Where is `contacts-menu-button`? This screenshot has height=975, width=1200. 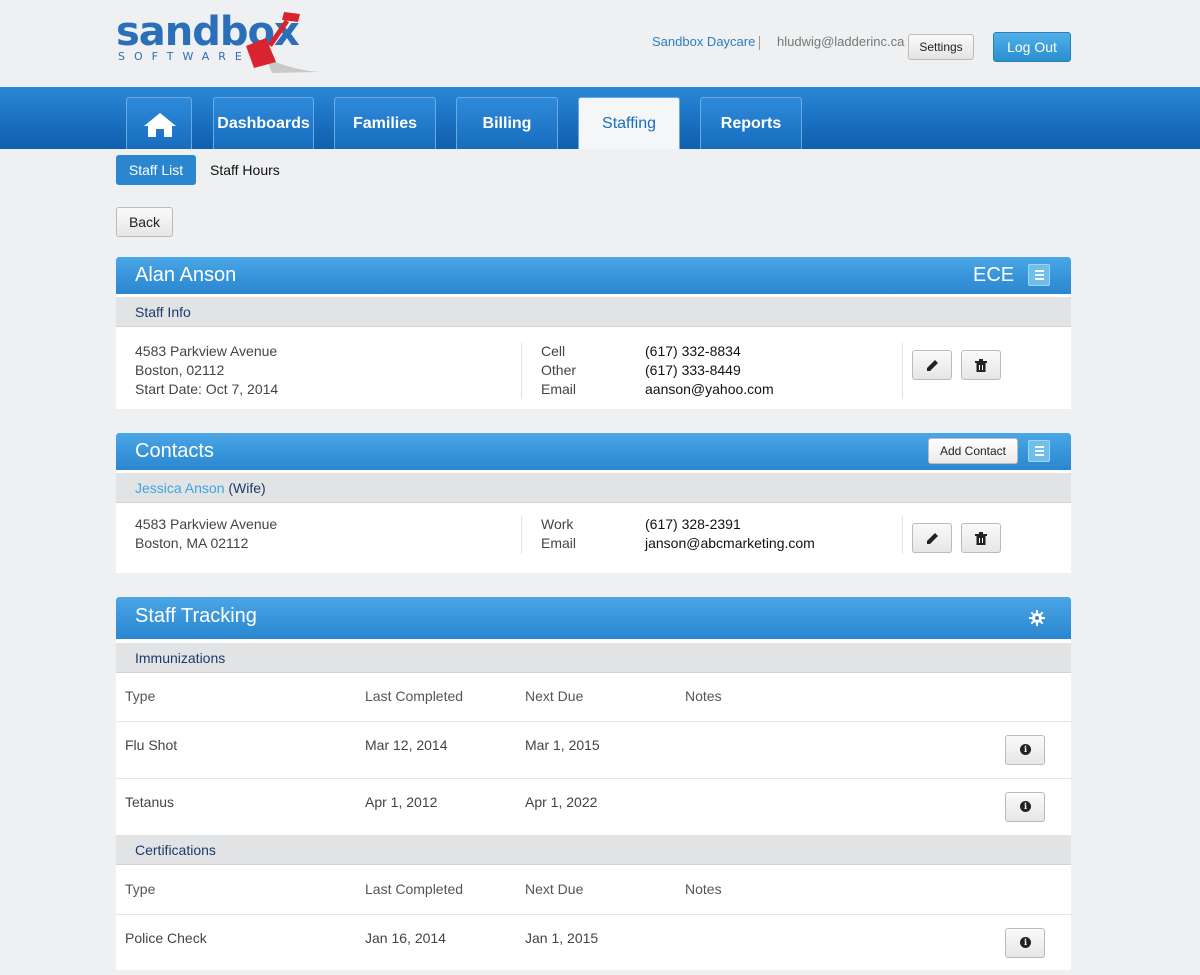
contacts-menu-button is located at coordinates (1039, 451).